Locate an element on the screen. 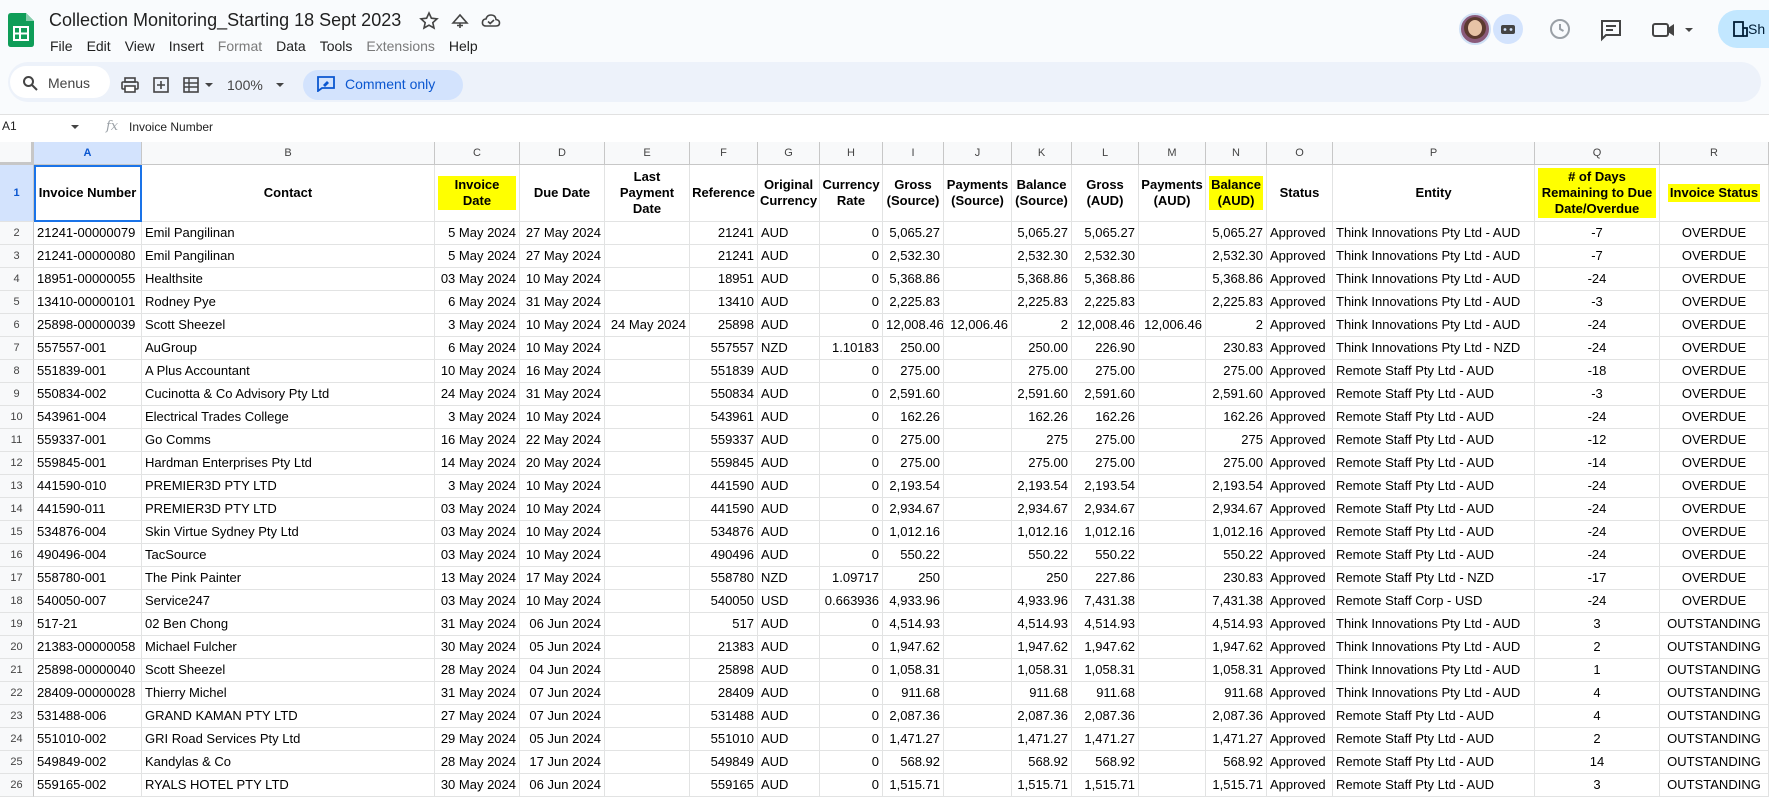 The height and width of the screenshot is (801, 1769). table-cell: 517-21 is located at coordinates (88, 624).